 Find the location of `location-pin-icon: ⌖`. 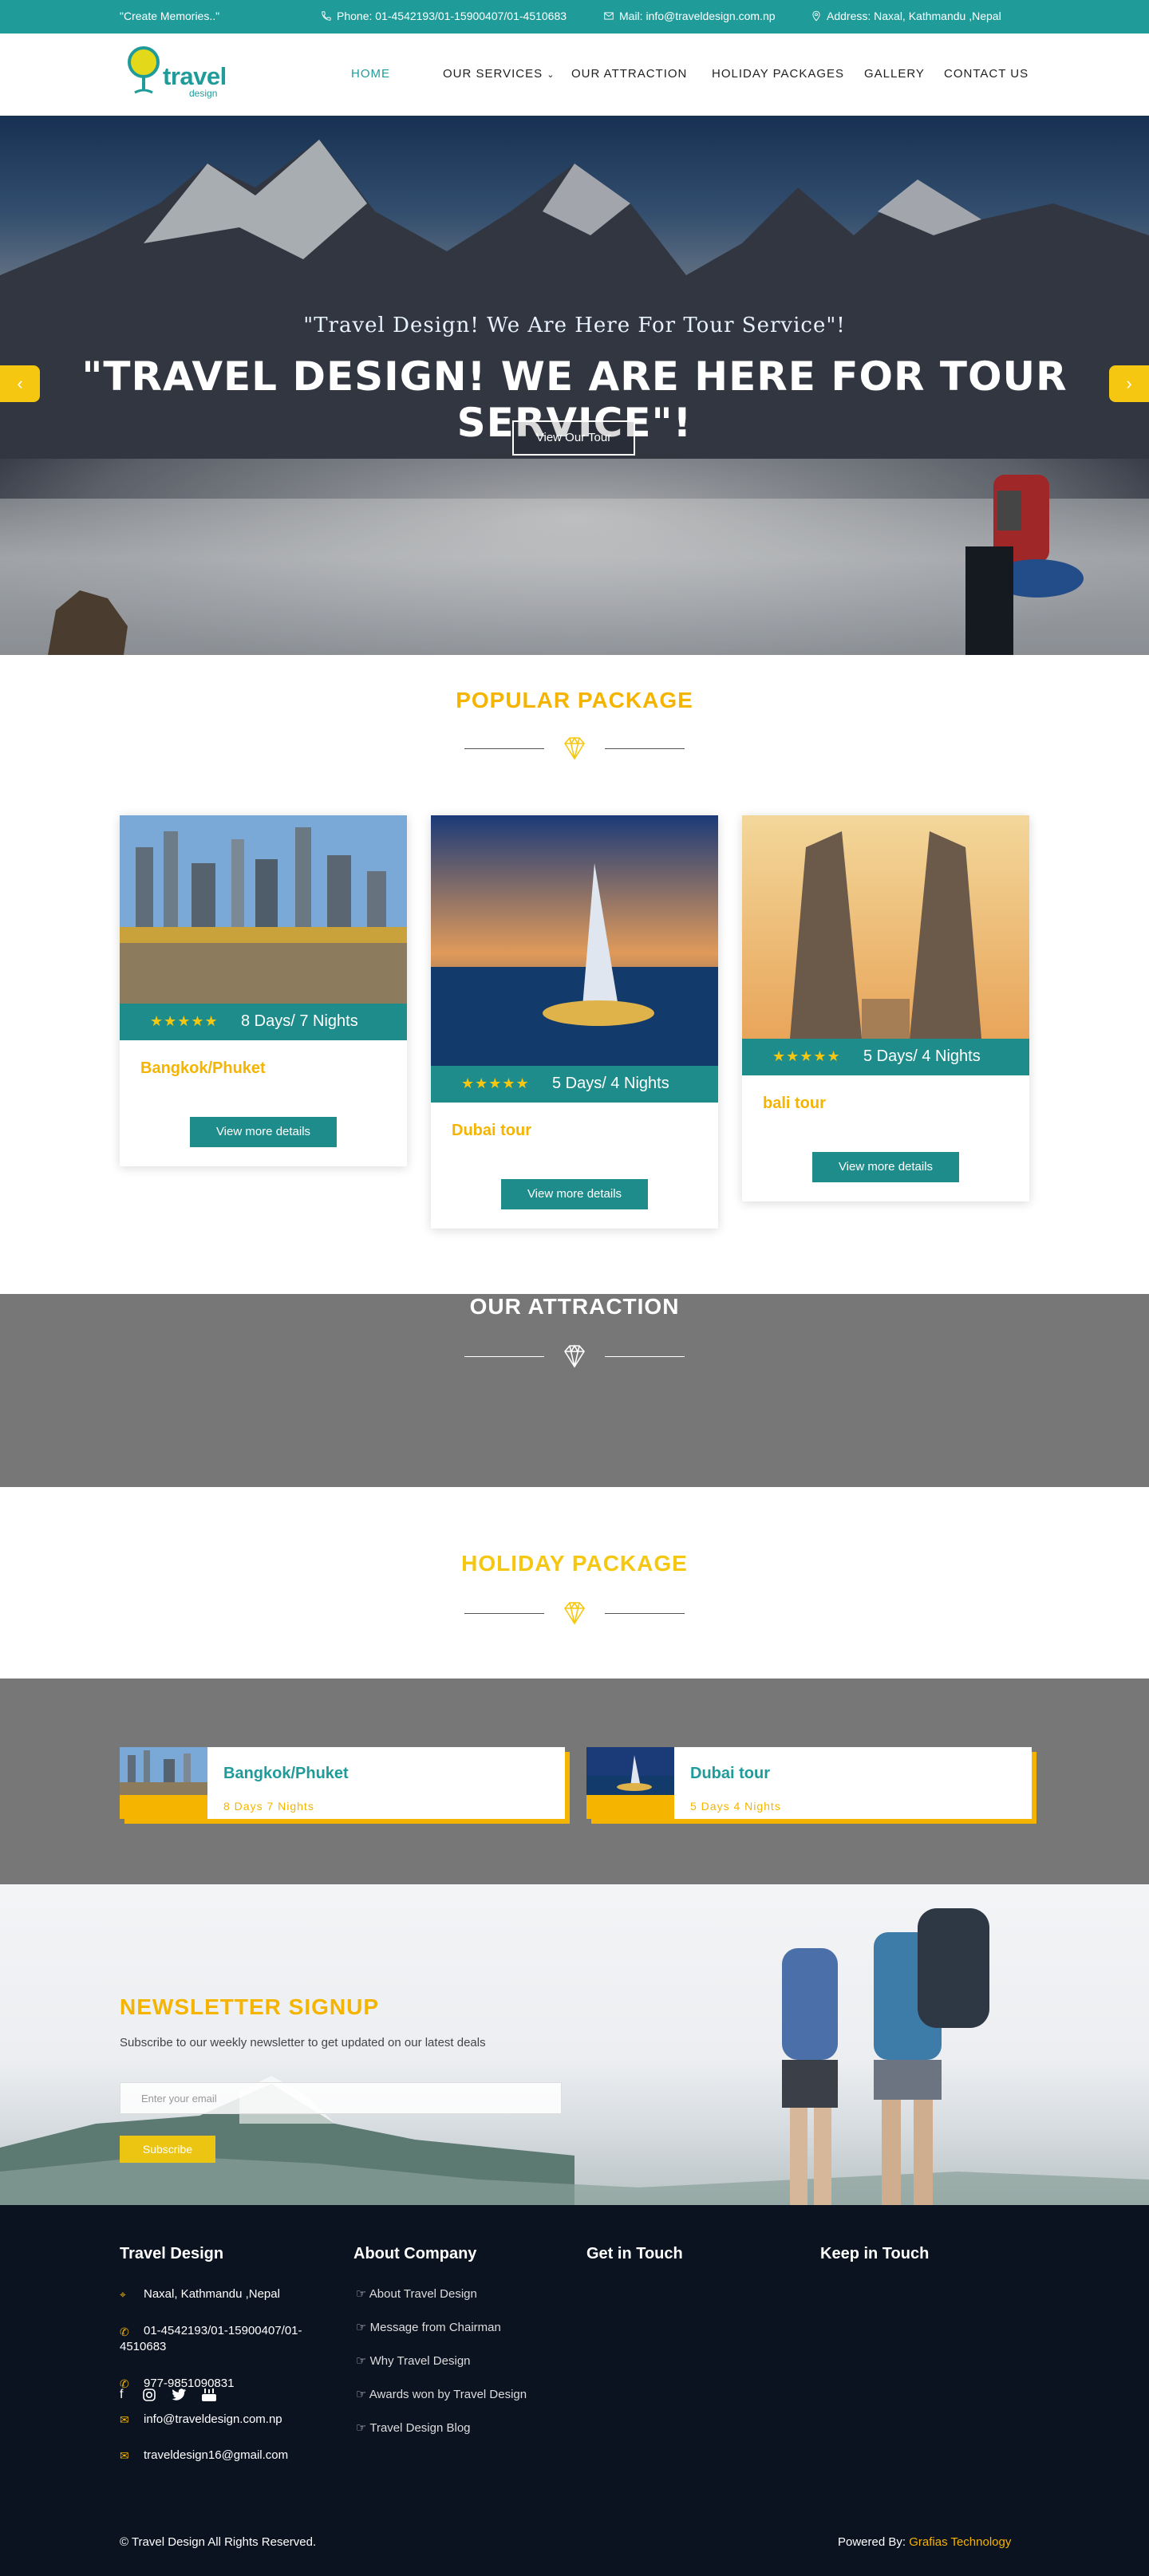

location-pin-icon: ⌖ is located at coordinates (123, 2295).